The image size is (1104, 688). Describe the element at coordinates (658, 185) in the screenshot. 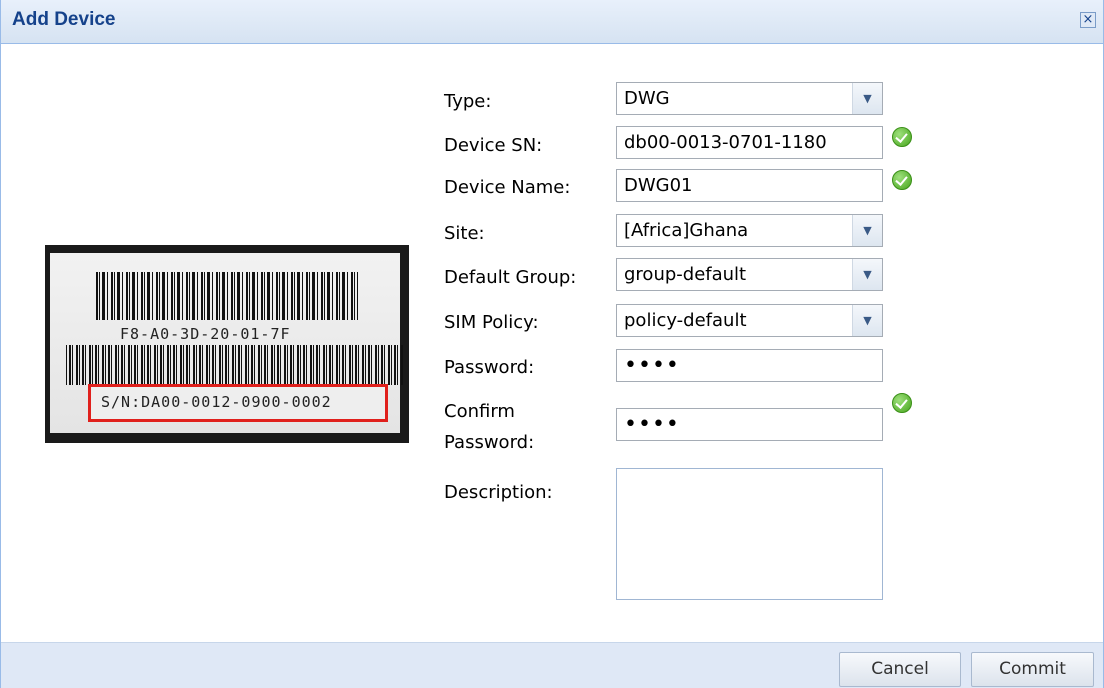

I see `device-name-value: DWG01` at that location.